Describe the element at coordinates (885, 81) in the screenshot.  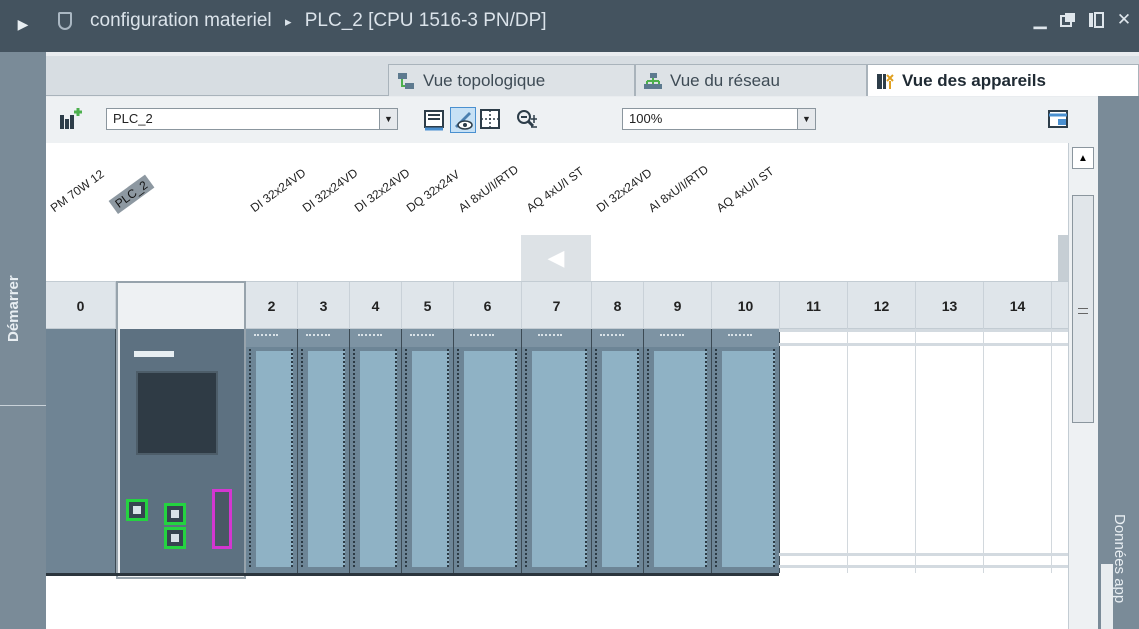
I see `devices-icon` at that location.